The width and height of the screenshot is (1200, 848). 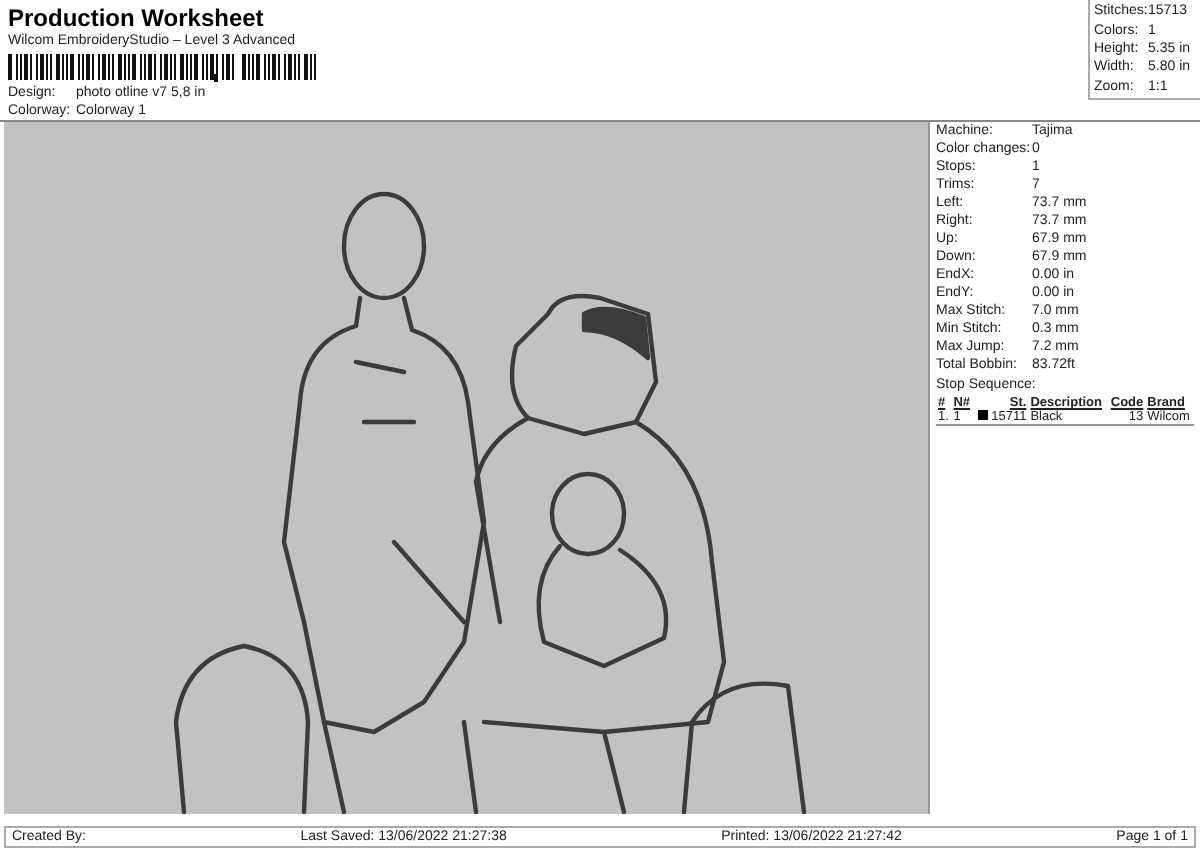 I want to click on worksheet-title: Production Worksheet, so click(x=137, y=18).